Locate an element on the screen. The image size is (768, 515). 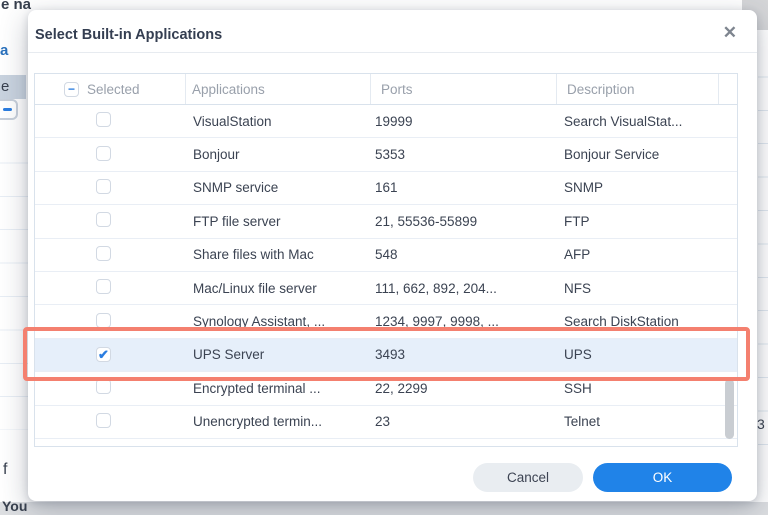
title-divider is located at coordinates (392, 52).